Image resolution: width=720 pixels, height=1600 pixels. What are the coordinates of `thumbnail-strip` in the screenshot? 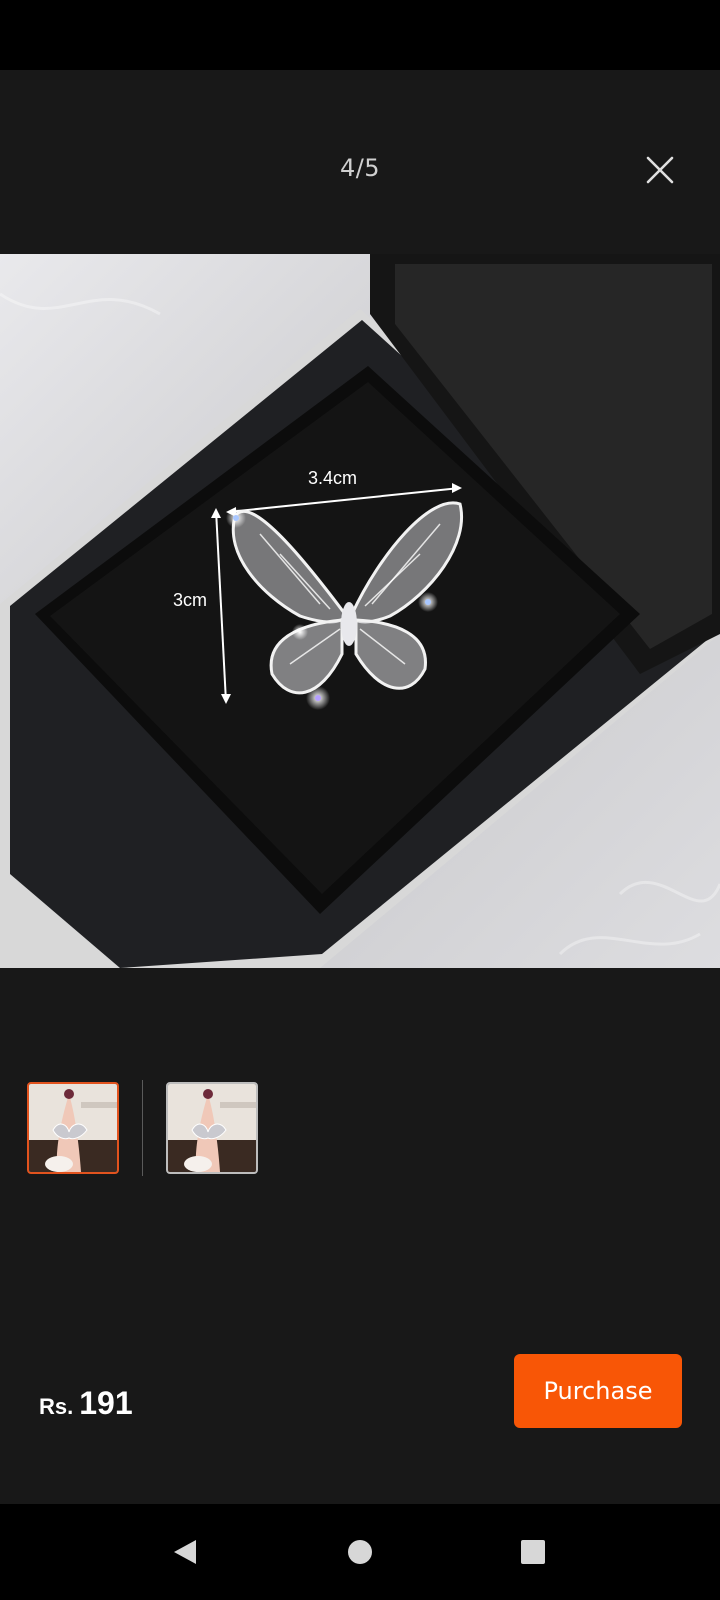 It's located at (142, 1128).